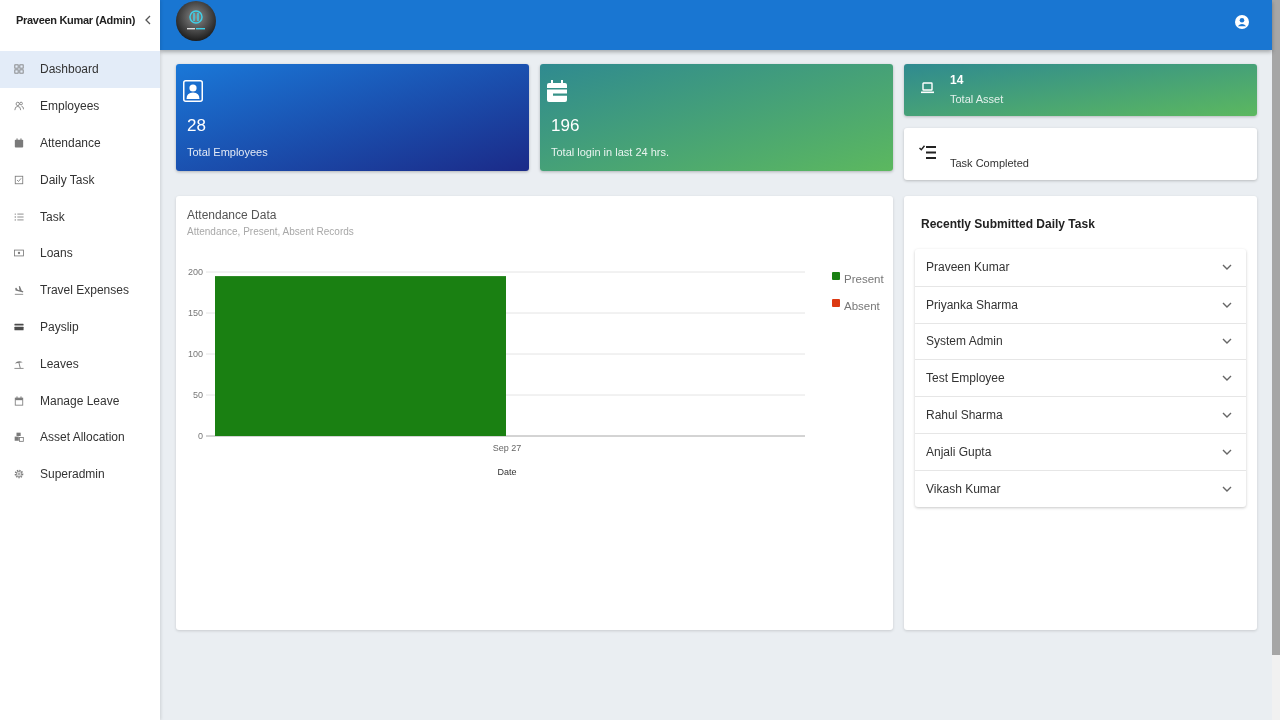  Describe the element at coordinates (148, 20) in the screenshot. I see `chevron-left-icon` at that location.